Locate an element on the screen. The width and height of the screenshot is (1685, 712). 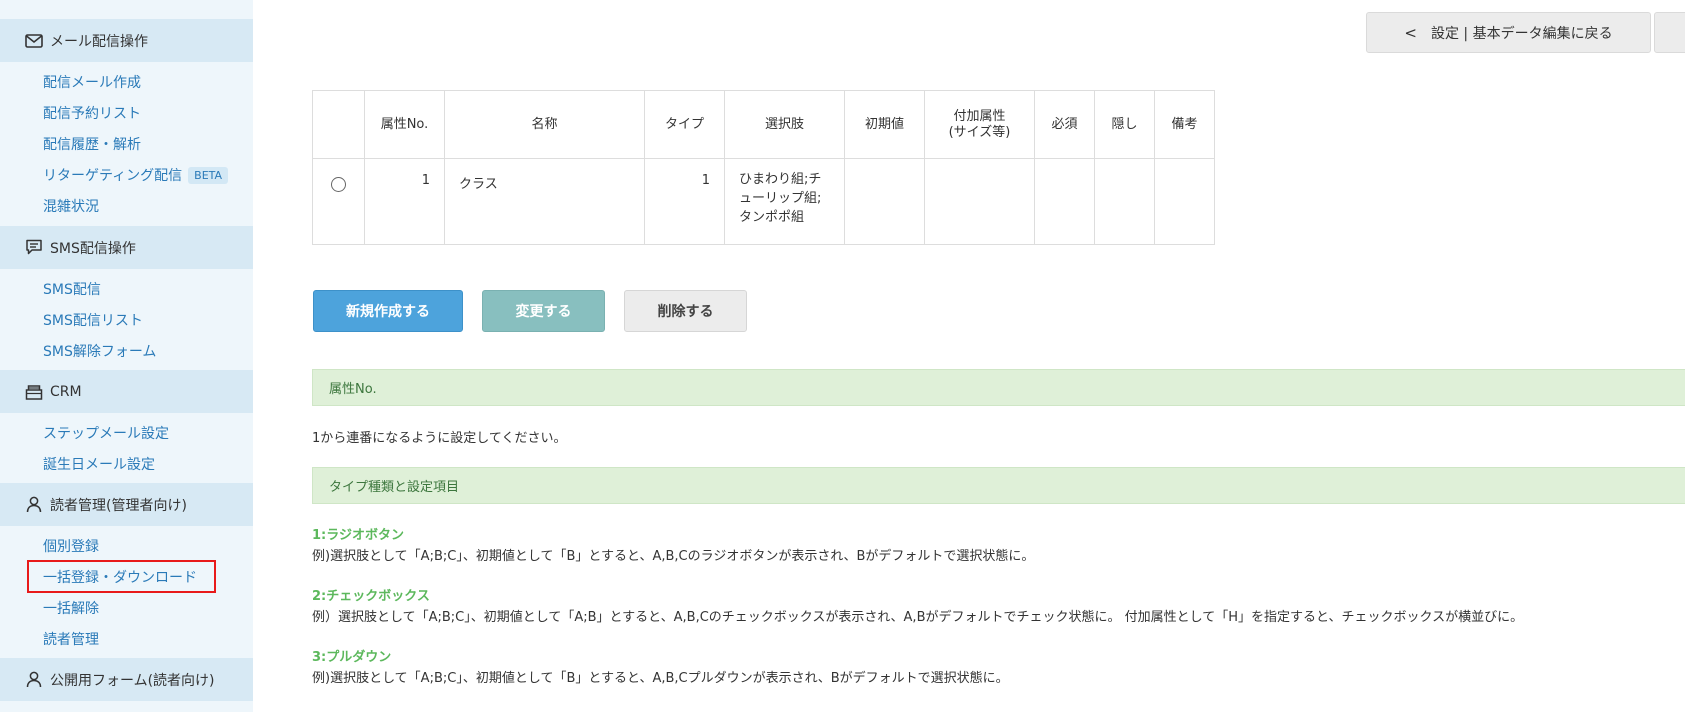
beta-badge: BETA is located at coordinates (208, 175).